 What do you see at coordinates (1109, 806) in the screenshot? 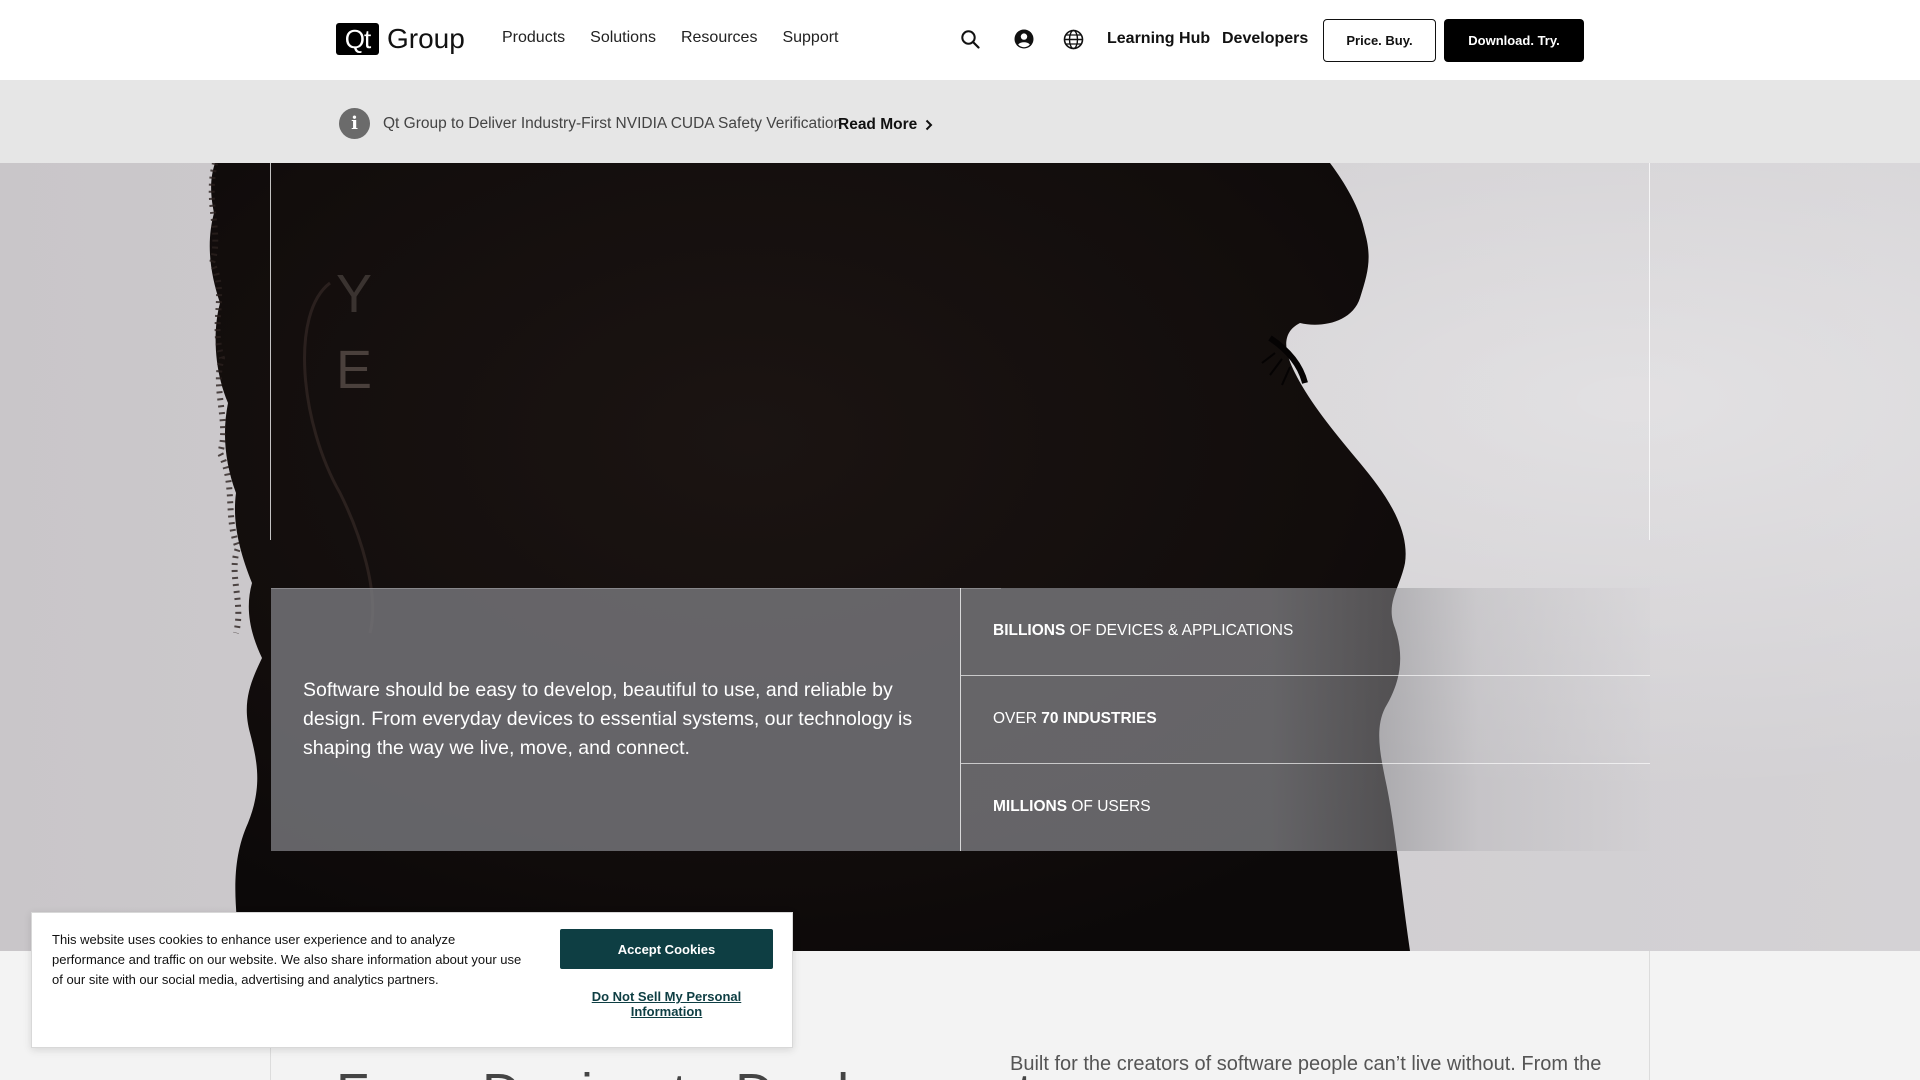
I see `stat-users-rest: OF USERS` at bounding box center [1109, 806].